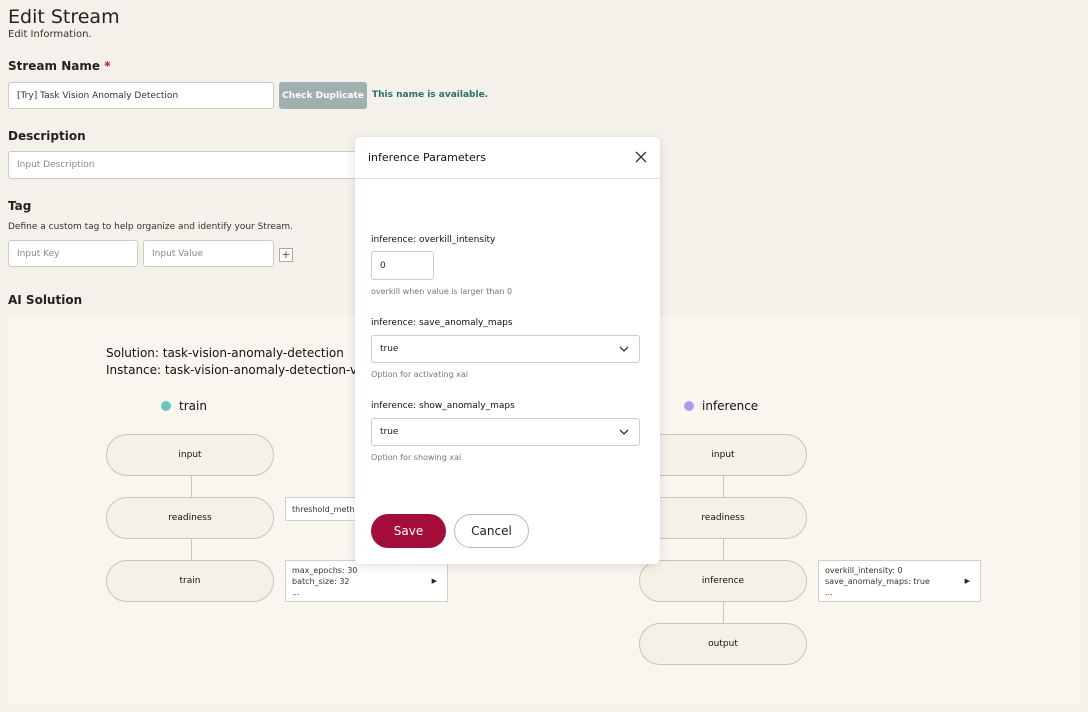  What do you see at coordinates (877, 581) in the screenshot?
I see `param-line: save_anomaly_maps: true` at bounding box center [877, 581].